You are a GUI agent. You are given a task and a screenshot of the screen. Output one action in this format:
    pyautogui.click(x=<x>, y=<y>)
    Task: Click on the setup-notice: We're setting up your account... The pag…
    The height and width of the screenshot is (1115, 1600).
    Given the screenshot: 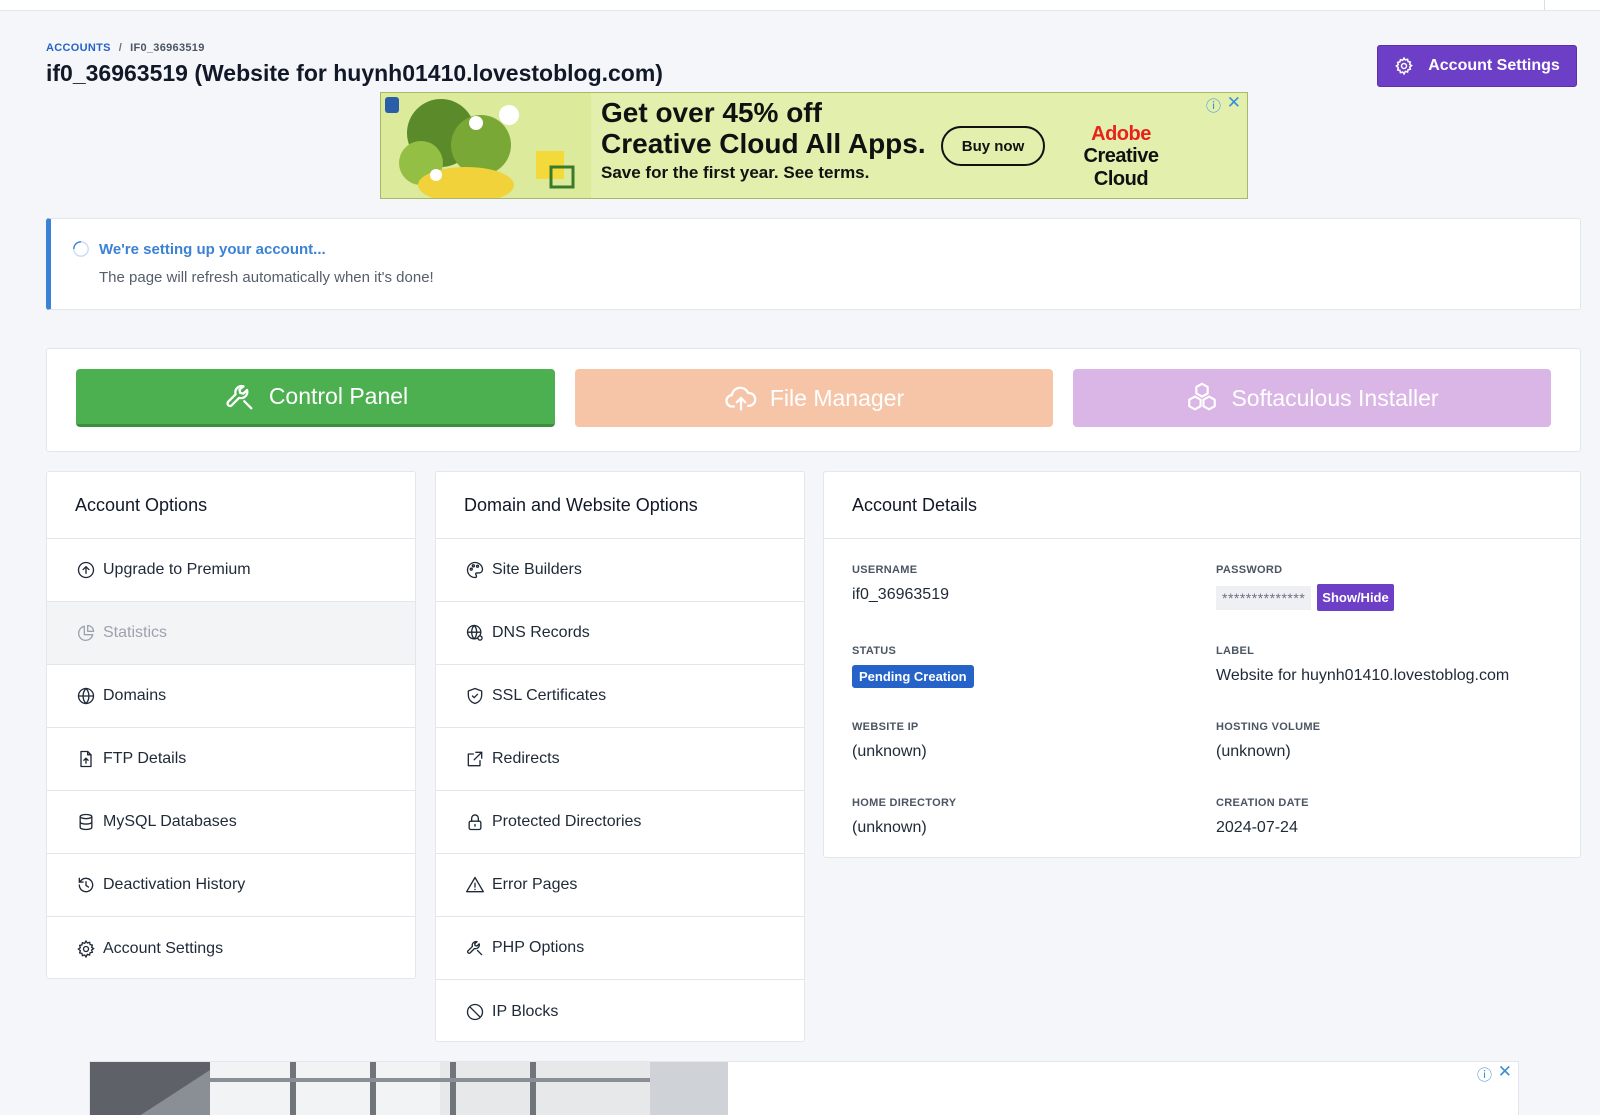 What is the action you would take?
    pyautogui.click(x=813, y=264)
    